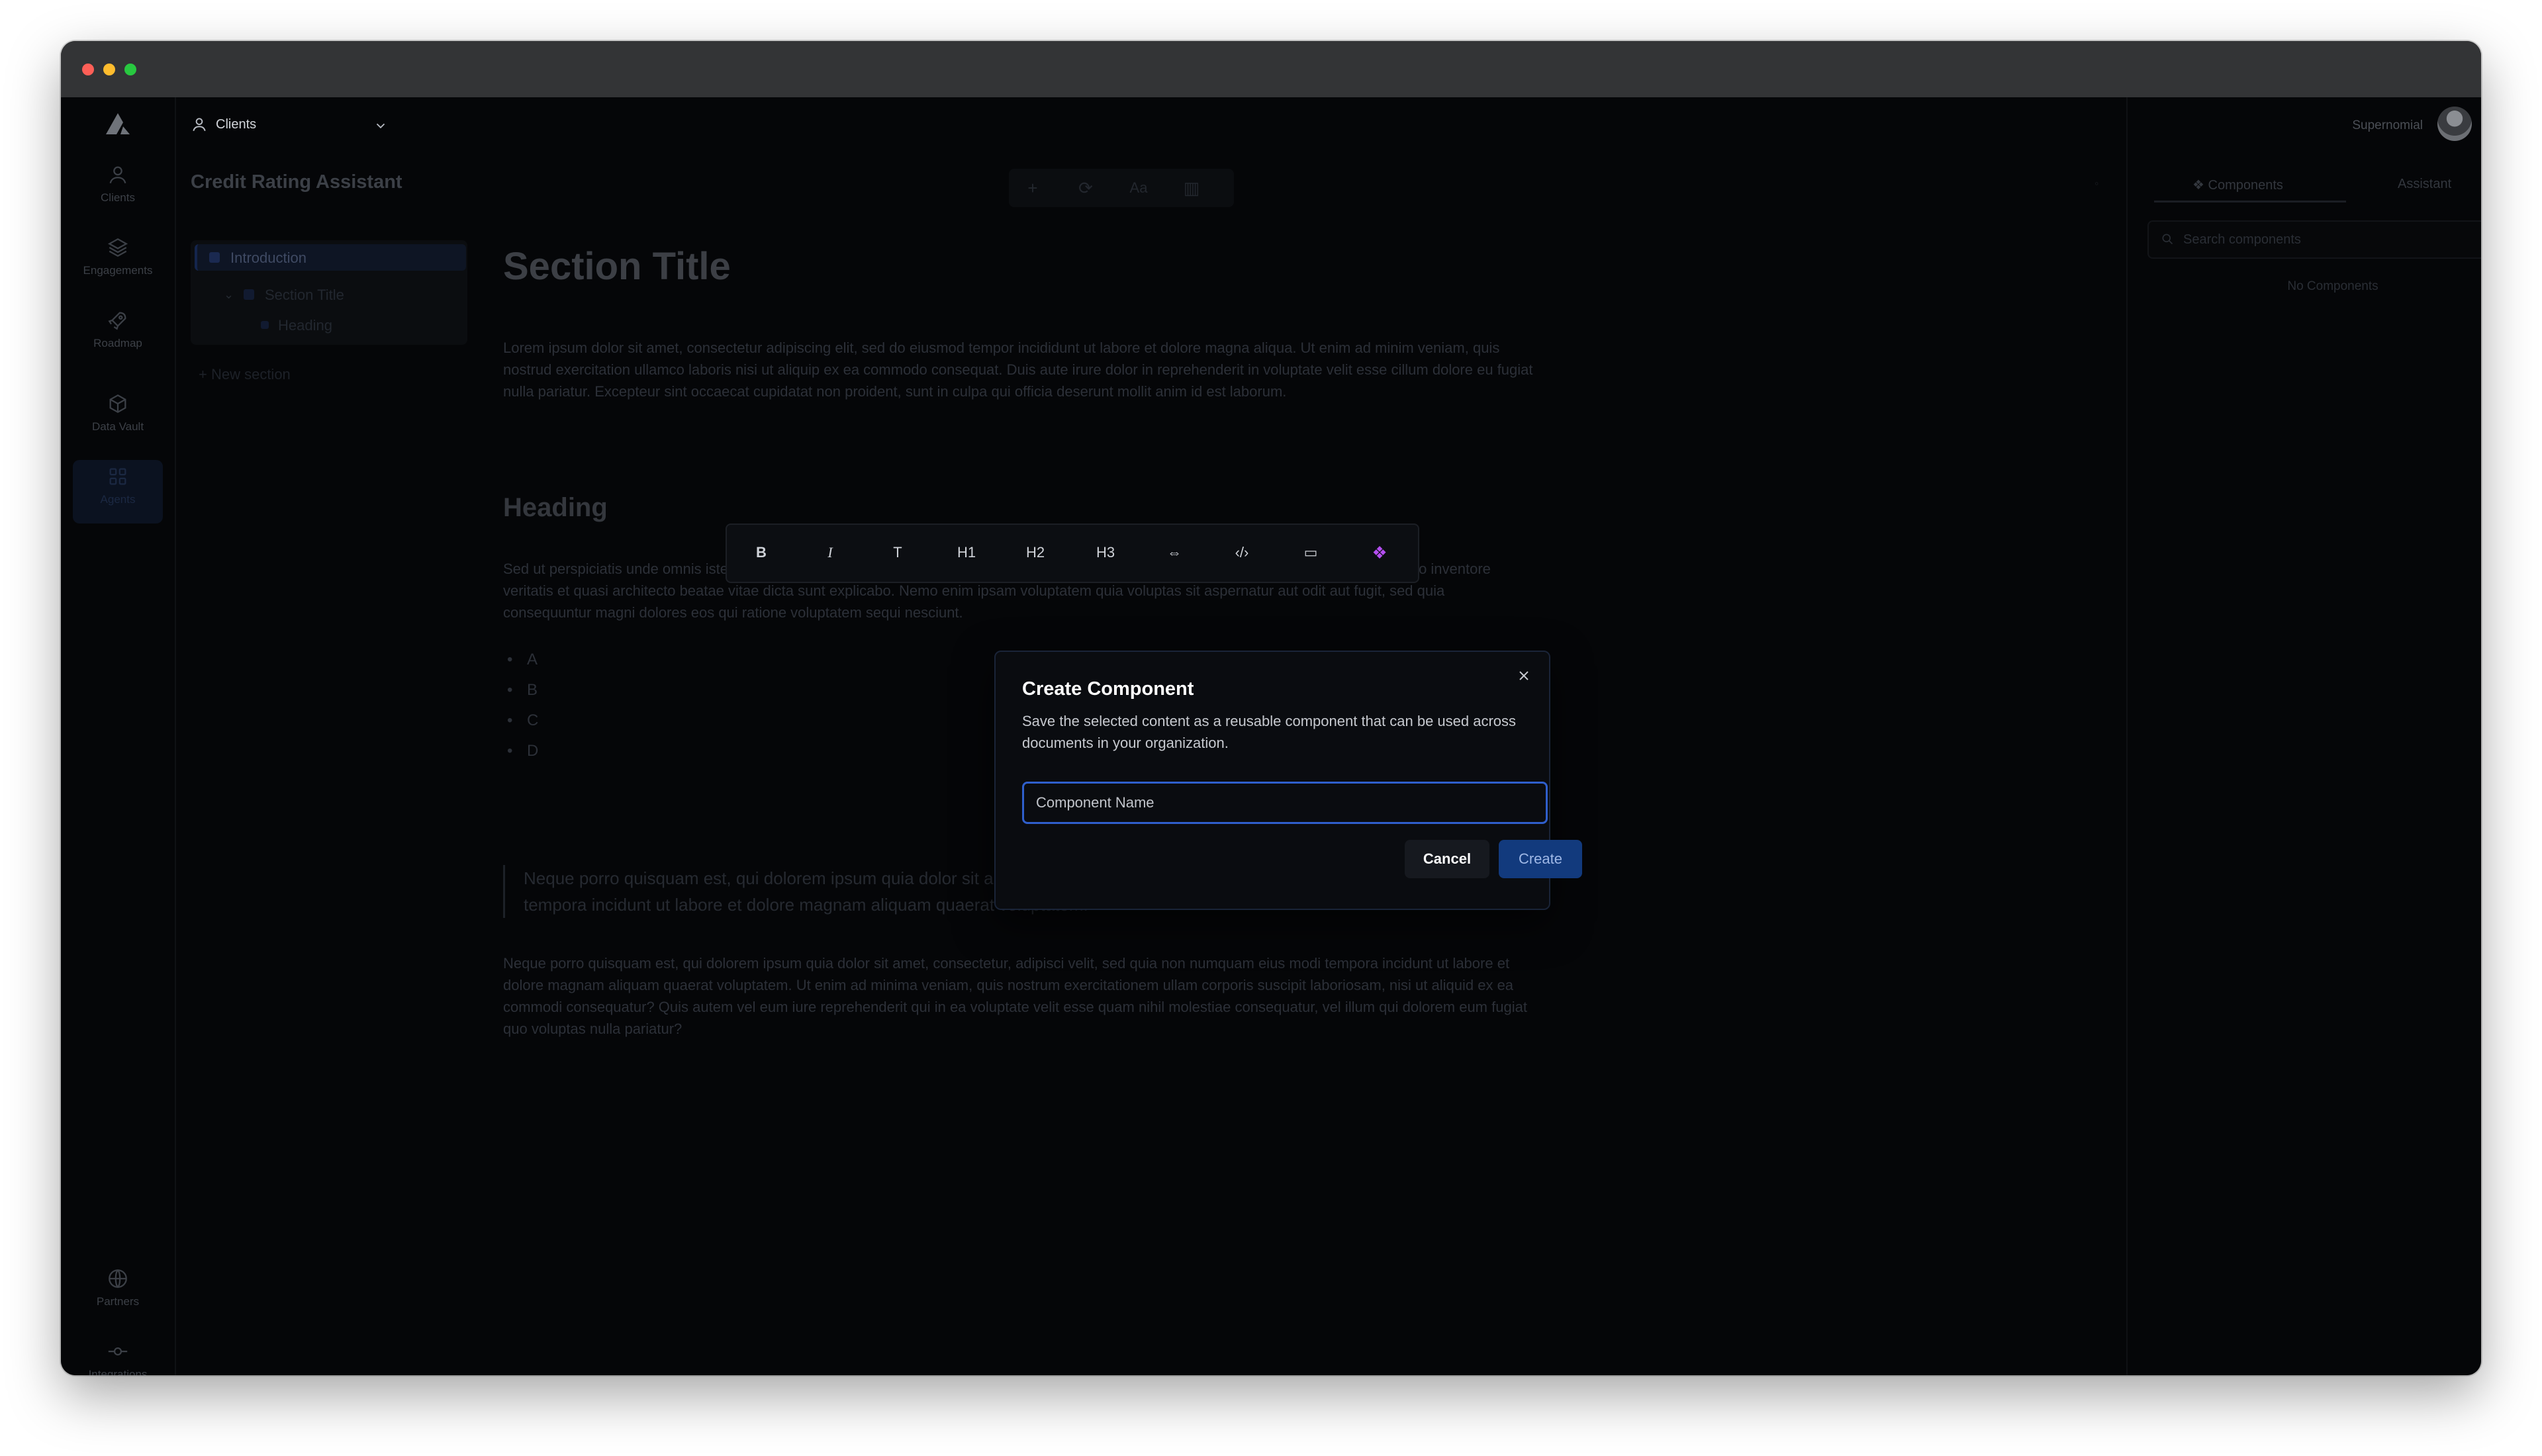 This screenshot has height=1456, width=2542. What do you see at coordinates (1086, 188) in the screenshot?
I see `refresh-icon: ⟳` at bounding box center [1086, 188].